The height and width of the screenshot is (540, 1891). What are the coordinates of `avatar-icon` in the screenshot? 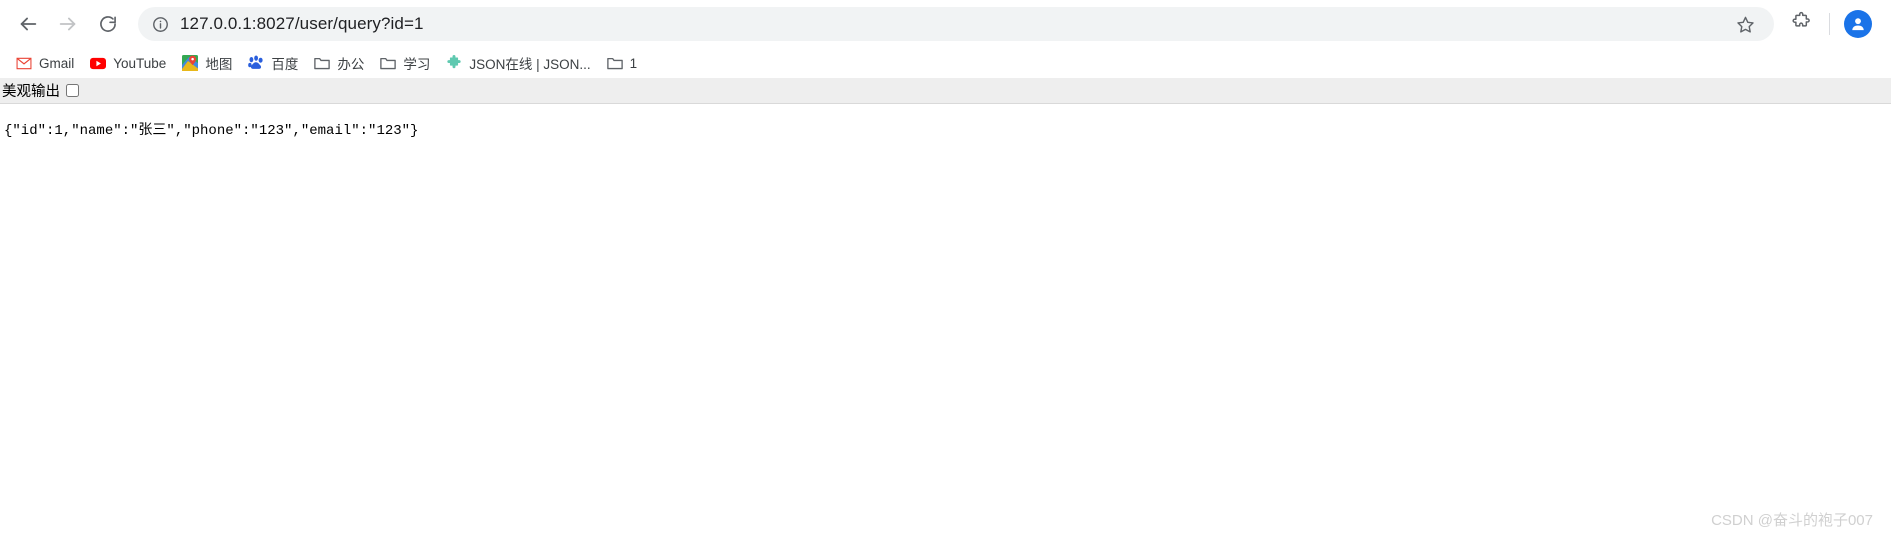 It's located at (1858, 24).